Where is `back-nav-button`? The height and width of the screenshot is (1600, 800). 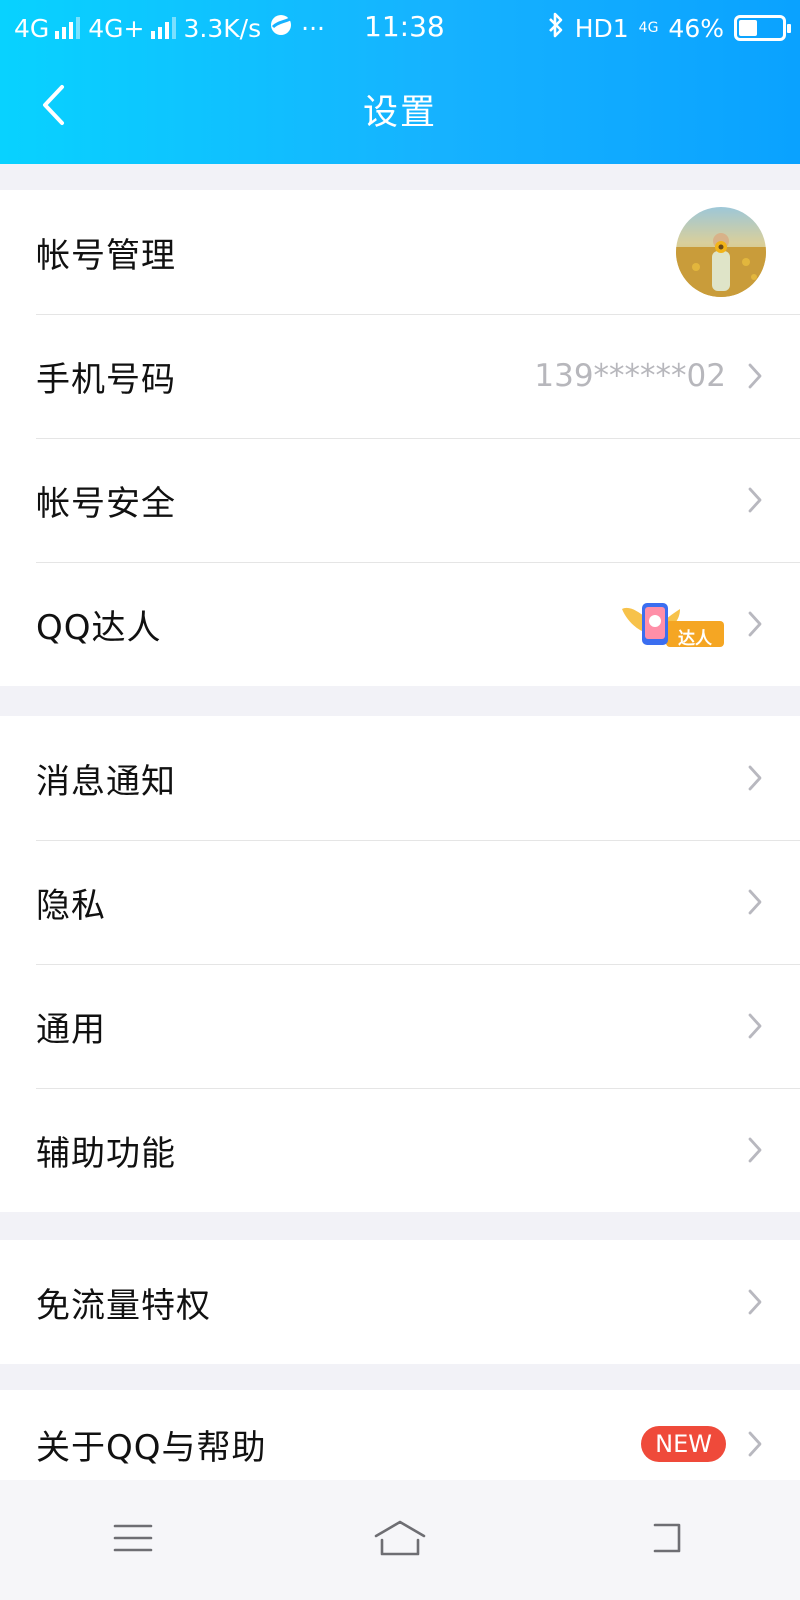 back-nav-button is located at coordinates (667, 1540).